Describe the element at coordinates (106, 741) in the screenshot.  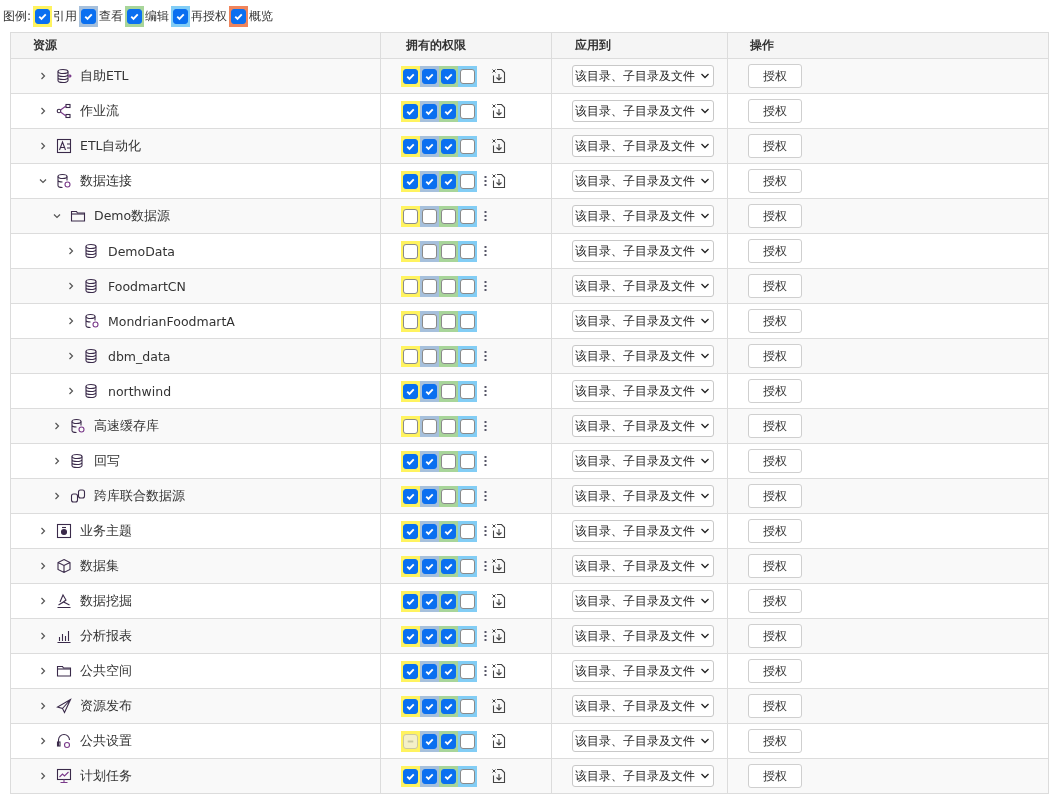
I see `resource-name: 公共设置` at that location.